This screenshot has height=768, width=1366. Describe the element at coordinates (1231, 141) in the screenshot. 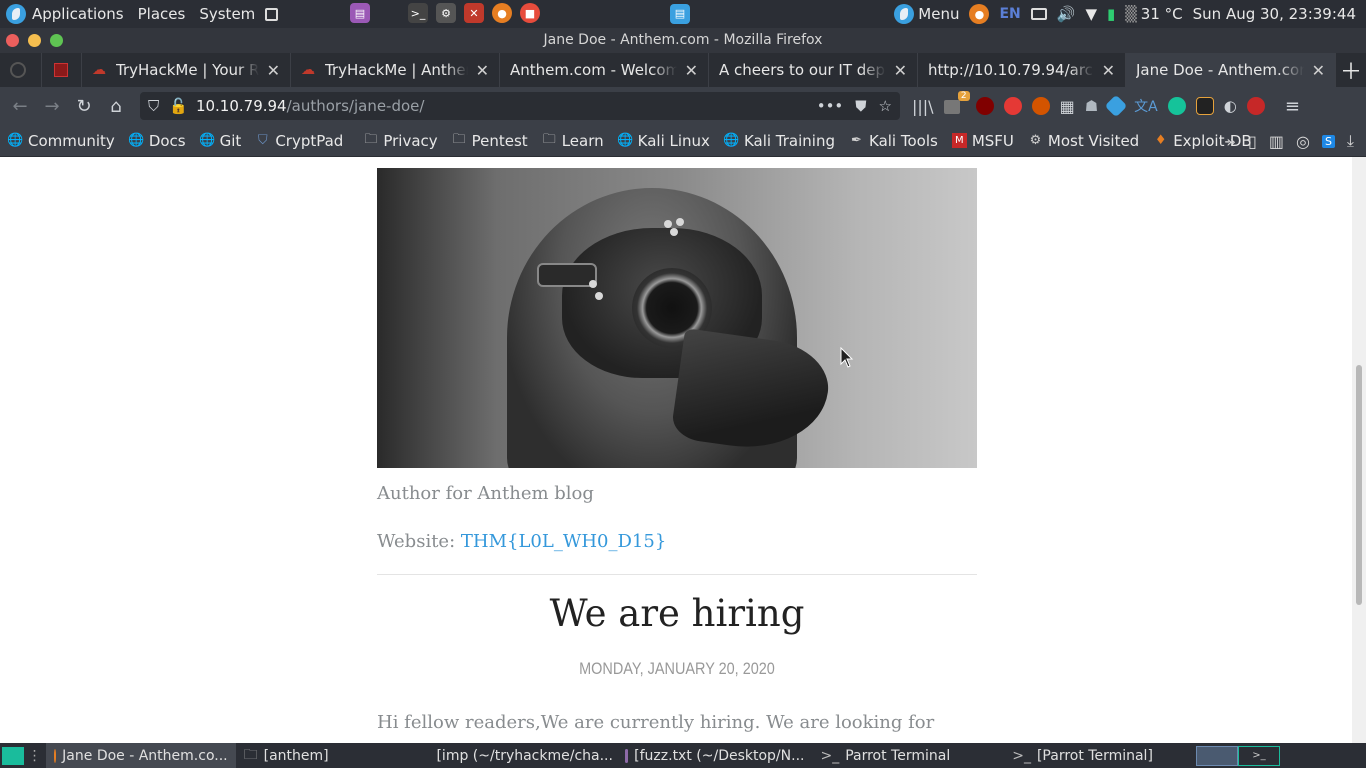

I see `more-bookmarks-chevron-icon: »` at that location.